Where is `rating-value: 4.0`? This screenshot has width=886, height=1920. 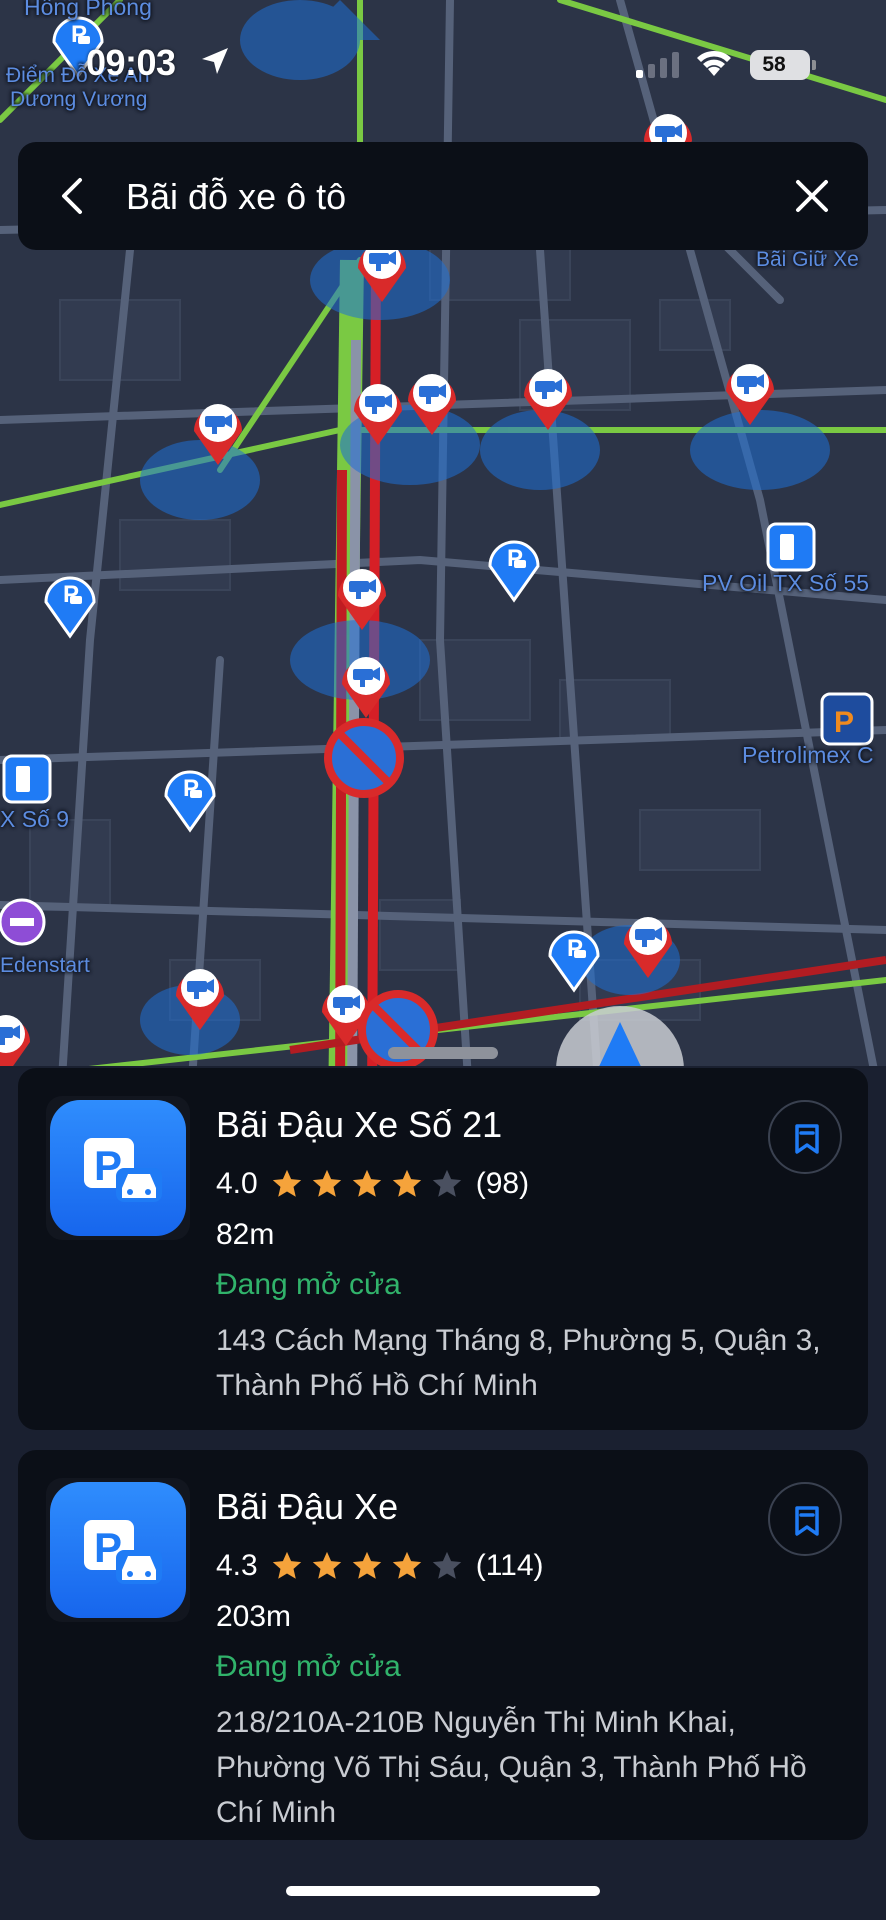 rating-value: 4.0 is located at coordinates (237, 1183).